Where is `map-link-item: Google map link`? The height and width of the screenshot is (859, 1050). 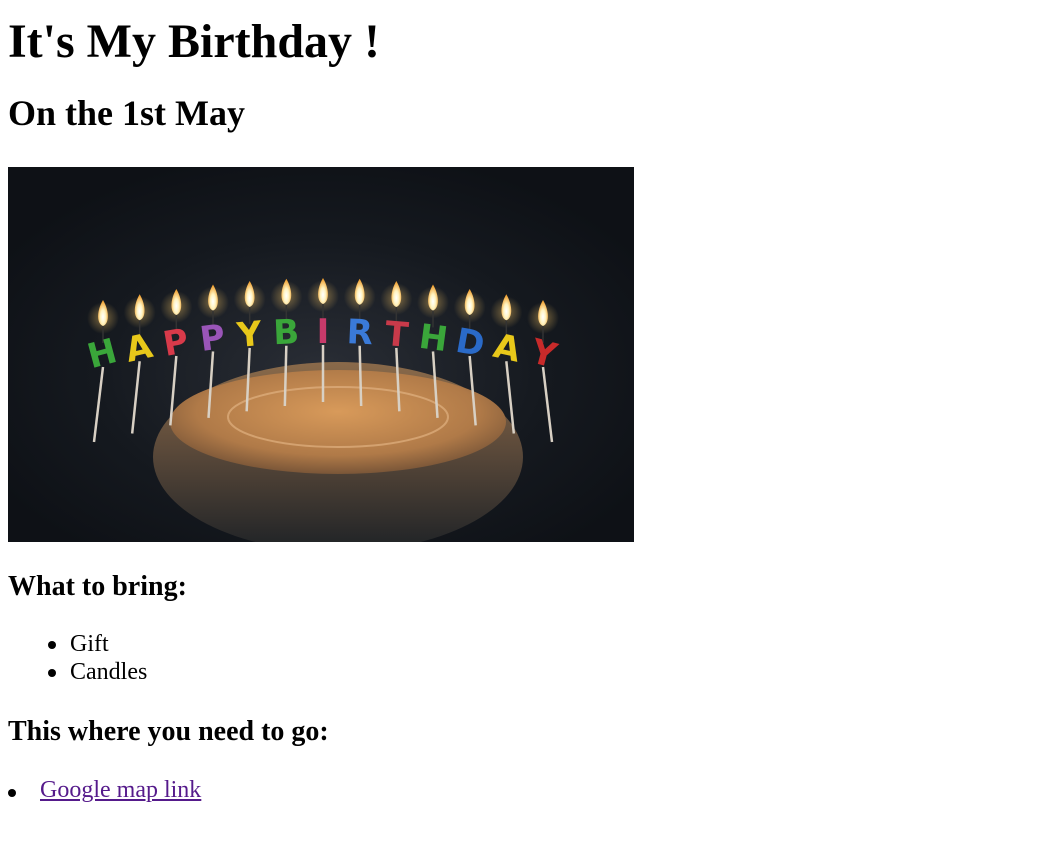
map-link-item: Google map link is located at coordinates (525, 790).